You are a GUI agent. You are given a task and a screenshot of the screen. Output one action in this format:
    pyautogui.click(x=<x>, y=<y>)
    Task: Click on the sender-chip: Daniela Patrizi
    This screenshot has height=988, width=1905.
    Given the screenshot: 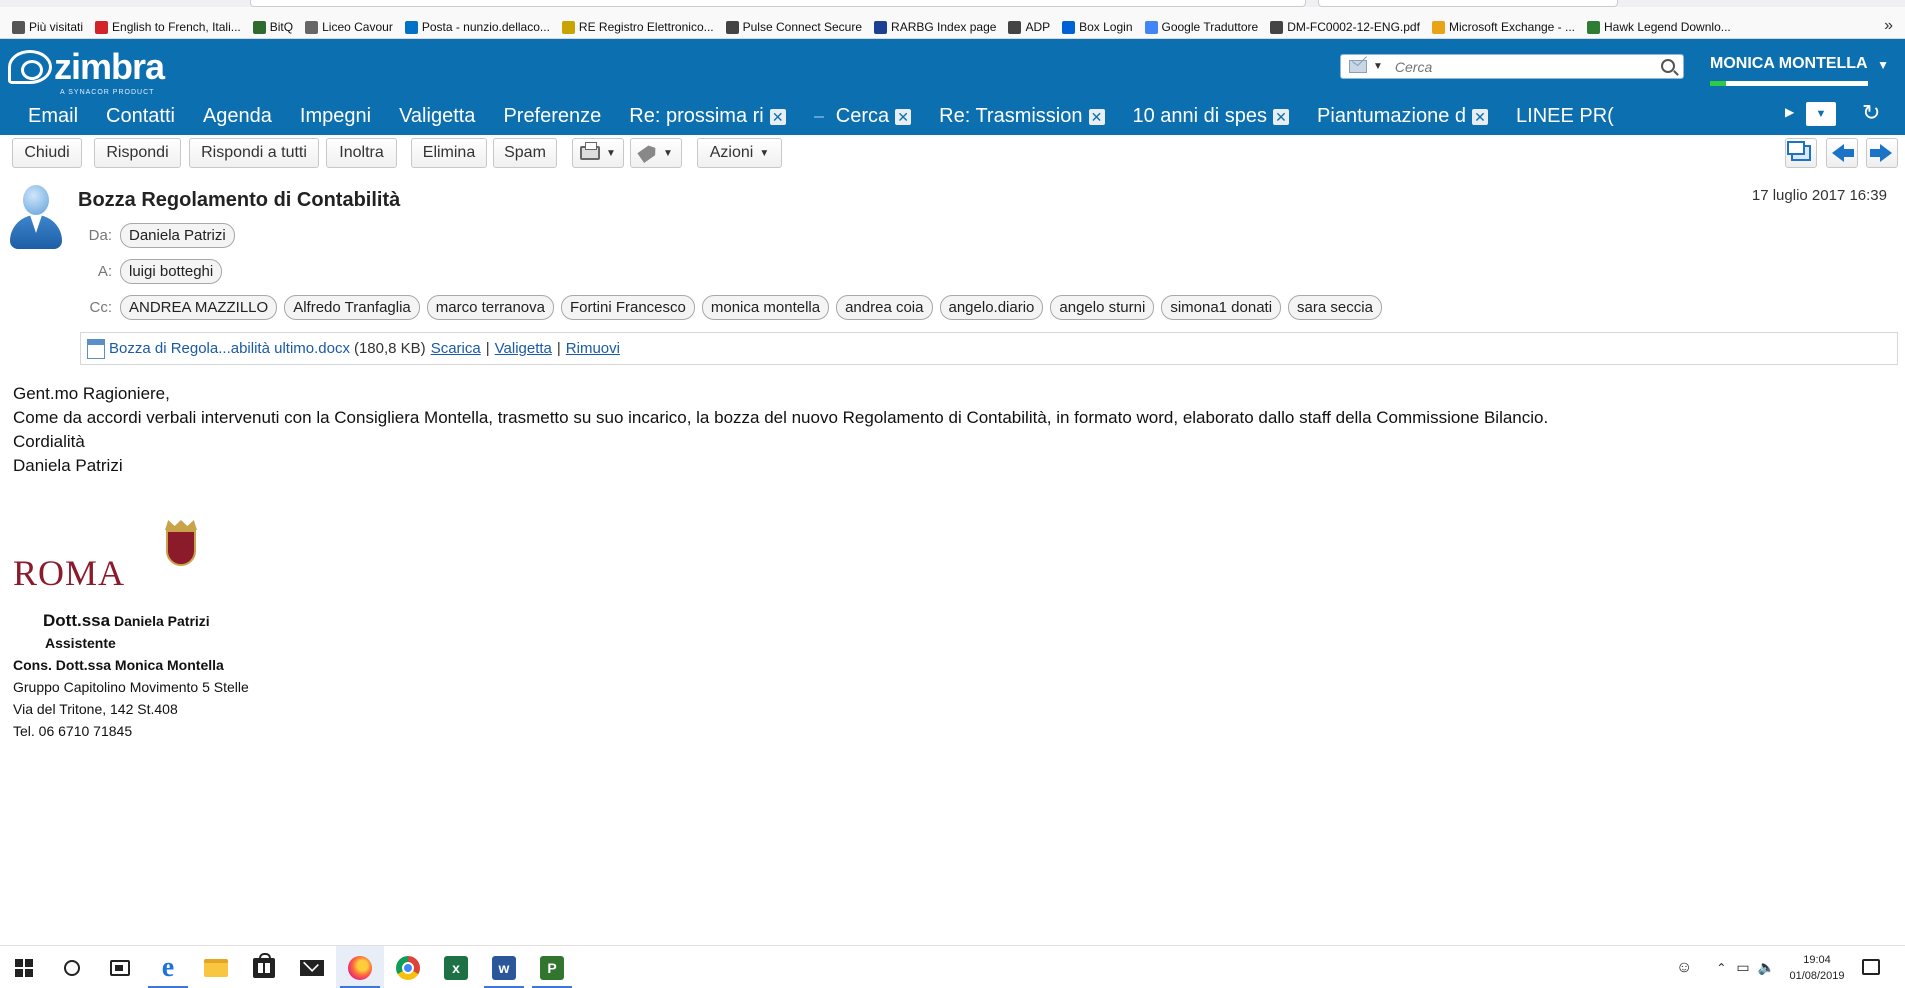 What is the action you would take?
    pyautogui.click(x=177, y=235)
    